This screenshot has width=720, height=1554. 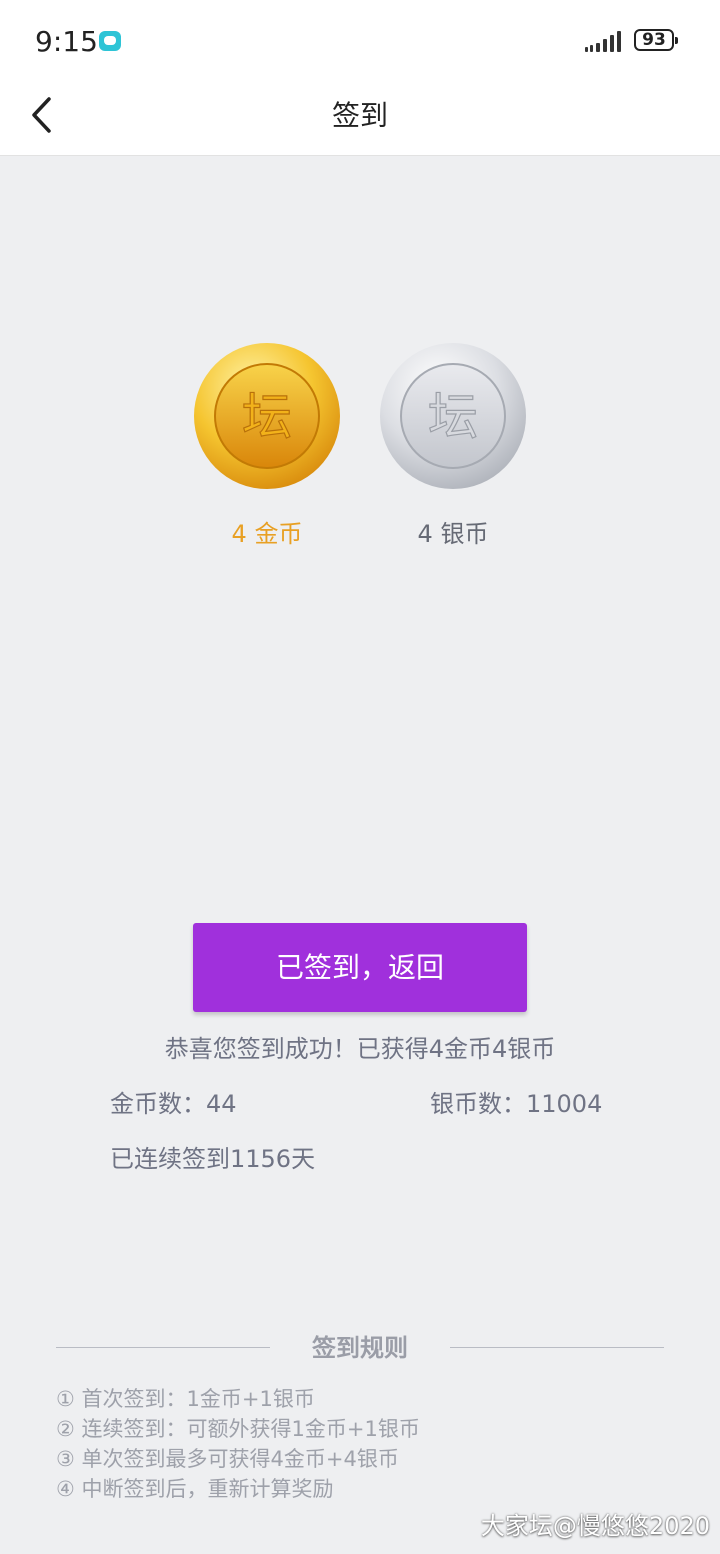 I want to click on rule-item: ① 首次签到：1金币+1银币, so click(x=185, y=1399).